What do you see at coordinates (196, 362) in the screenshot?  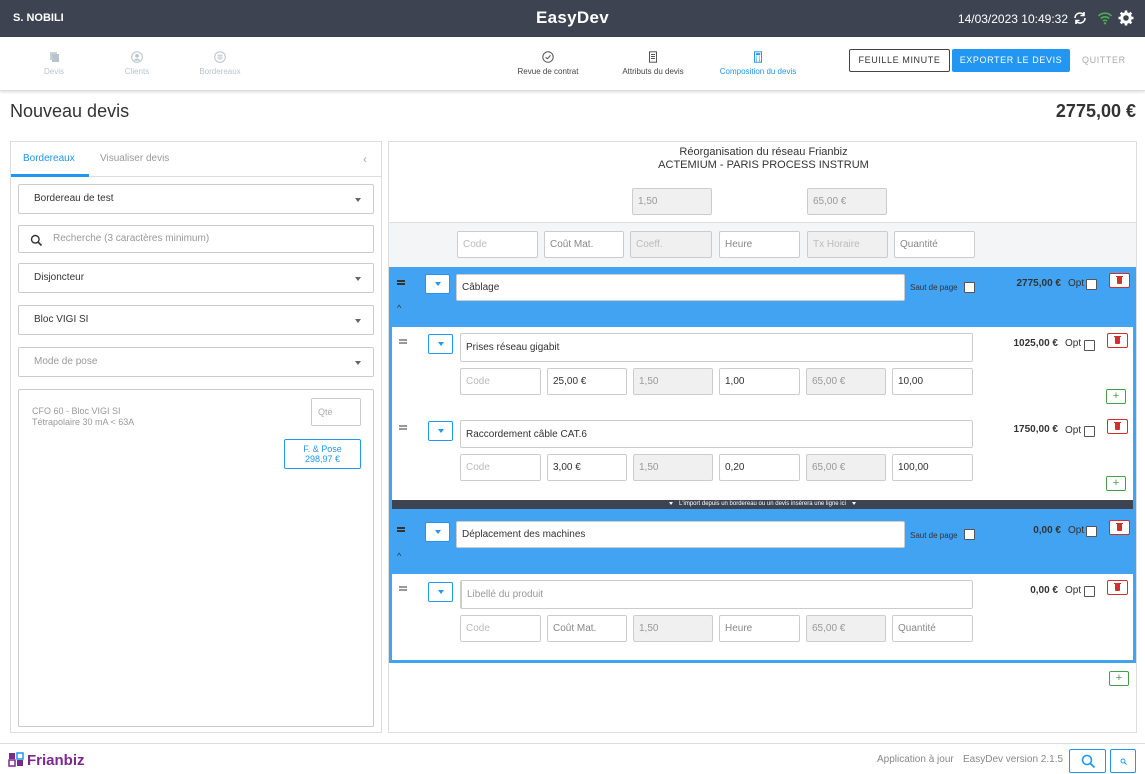 I see `mode-pose-select: Mode de pose` at bounding box center [196, 362].